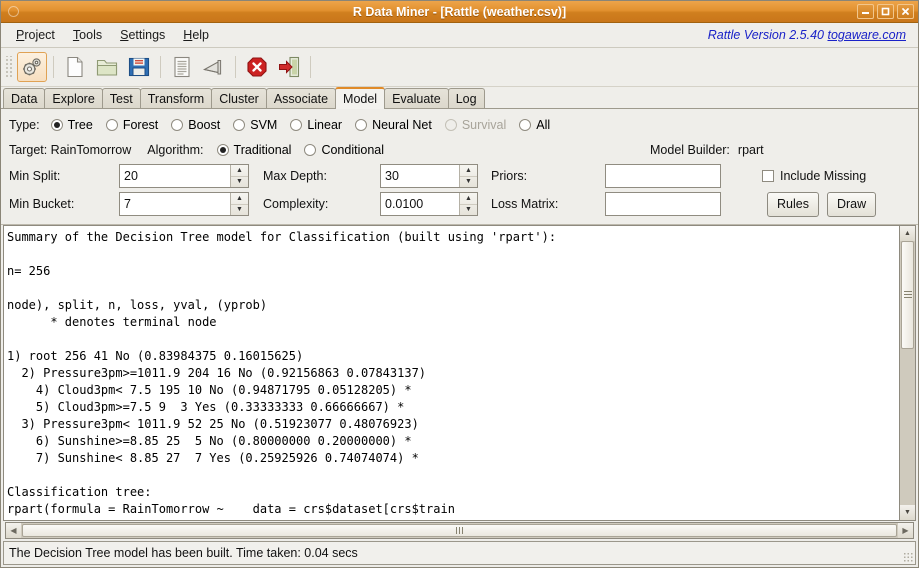  I want to click on radio-label: Traditional, so click(262, 150).